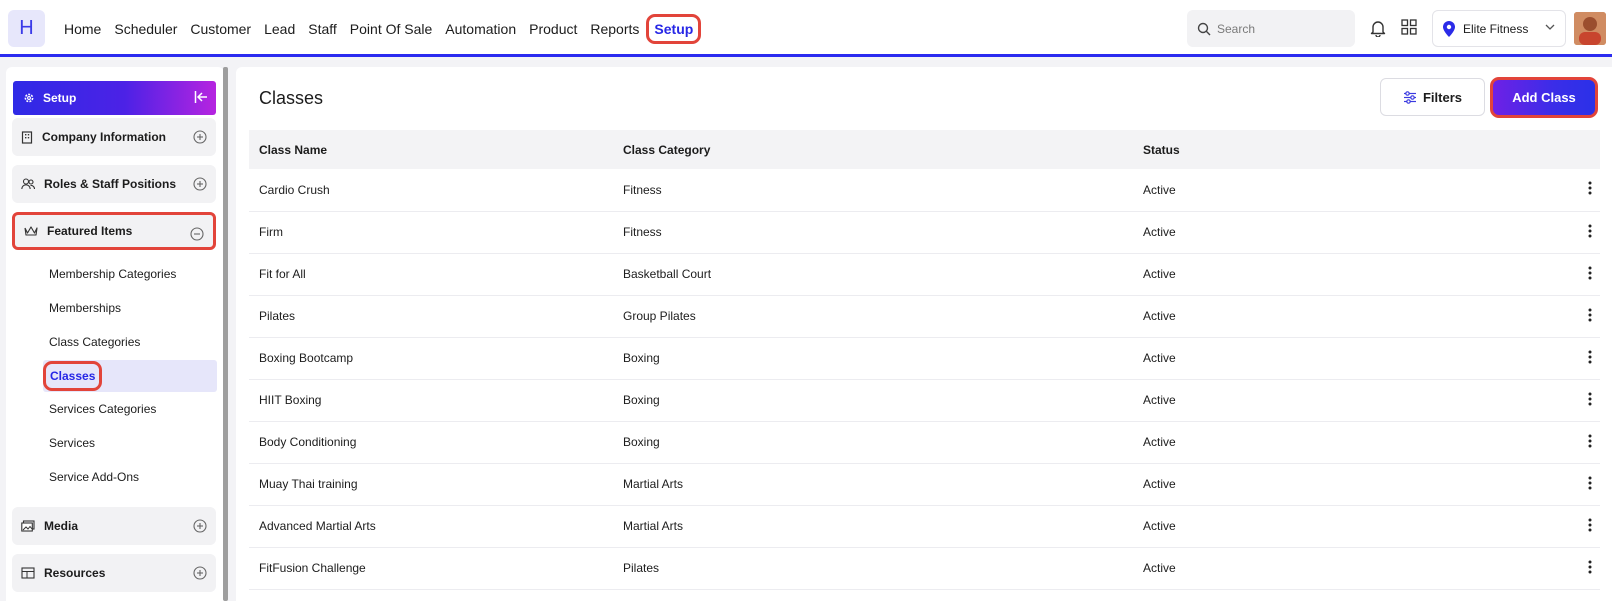 Image resolution: width=1612 pixels, height=601 pixels. Describe the element at coordinates (924, 190) in the screenshot. I see `table-row: Cardio Crush Fitness Active` at that location.